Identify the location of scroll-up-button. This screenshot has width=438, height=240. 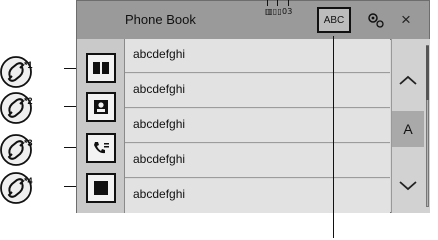
(408, 80).